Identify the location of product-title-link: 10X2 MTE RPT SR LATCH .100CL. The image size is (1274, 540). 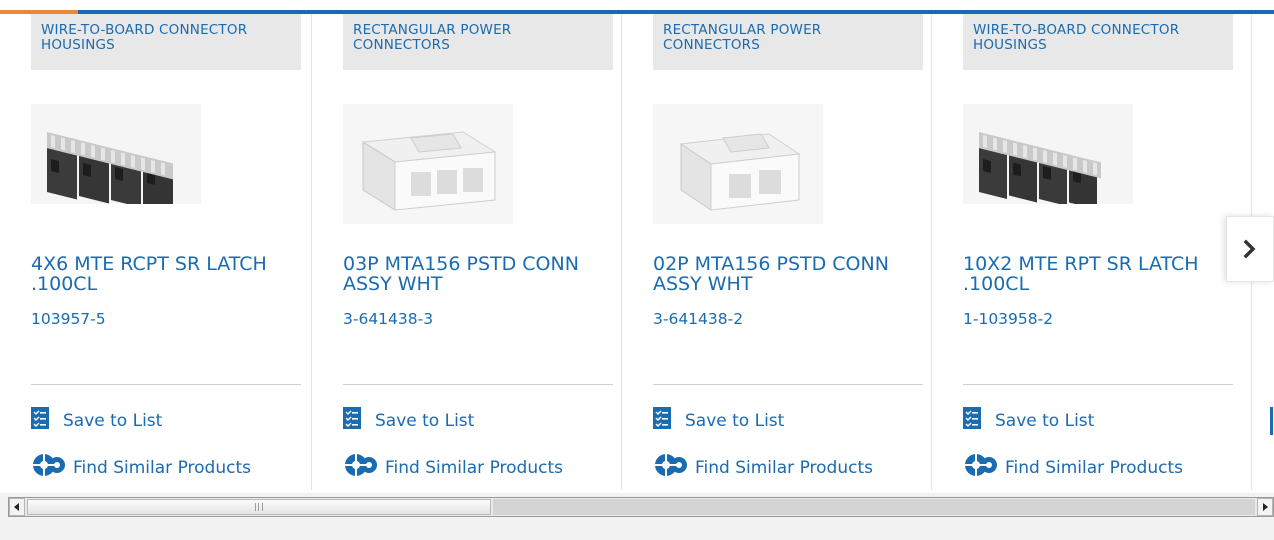
(1098, 274).